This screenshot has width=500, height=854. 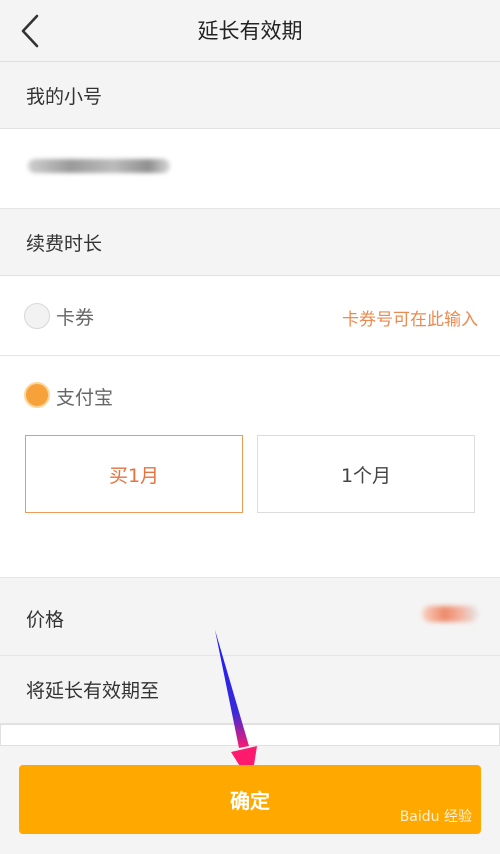 I want to click on duration-option-1-month: 1个月, so click(x=366, y=474).